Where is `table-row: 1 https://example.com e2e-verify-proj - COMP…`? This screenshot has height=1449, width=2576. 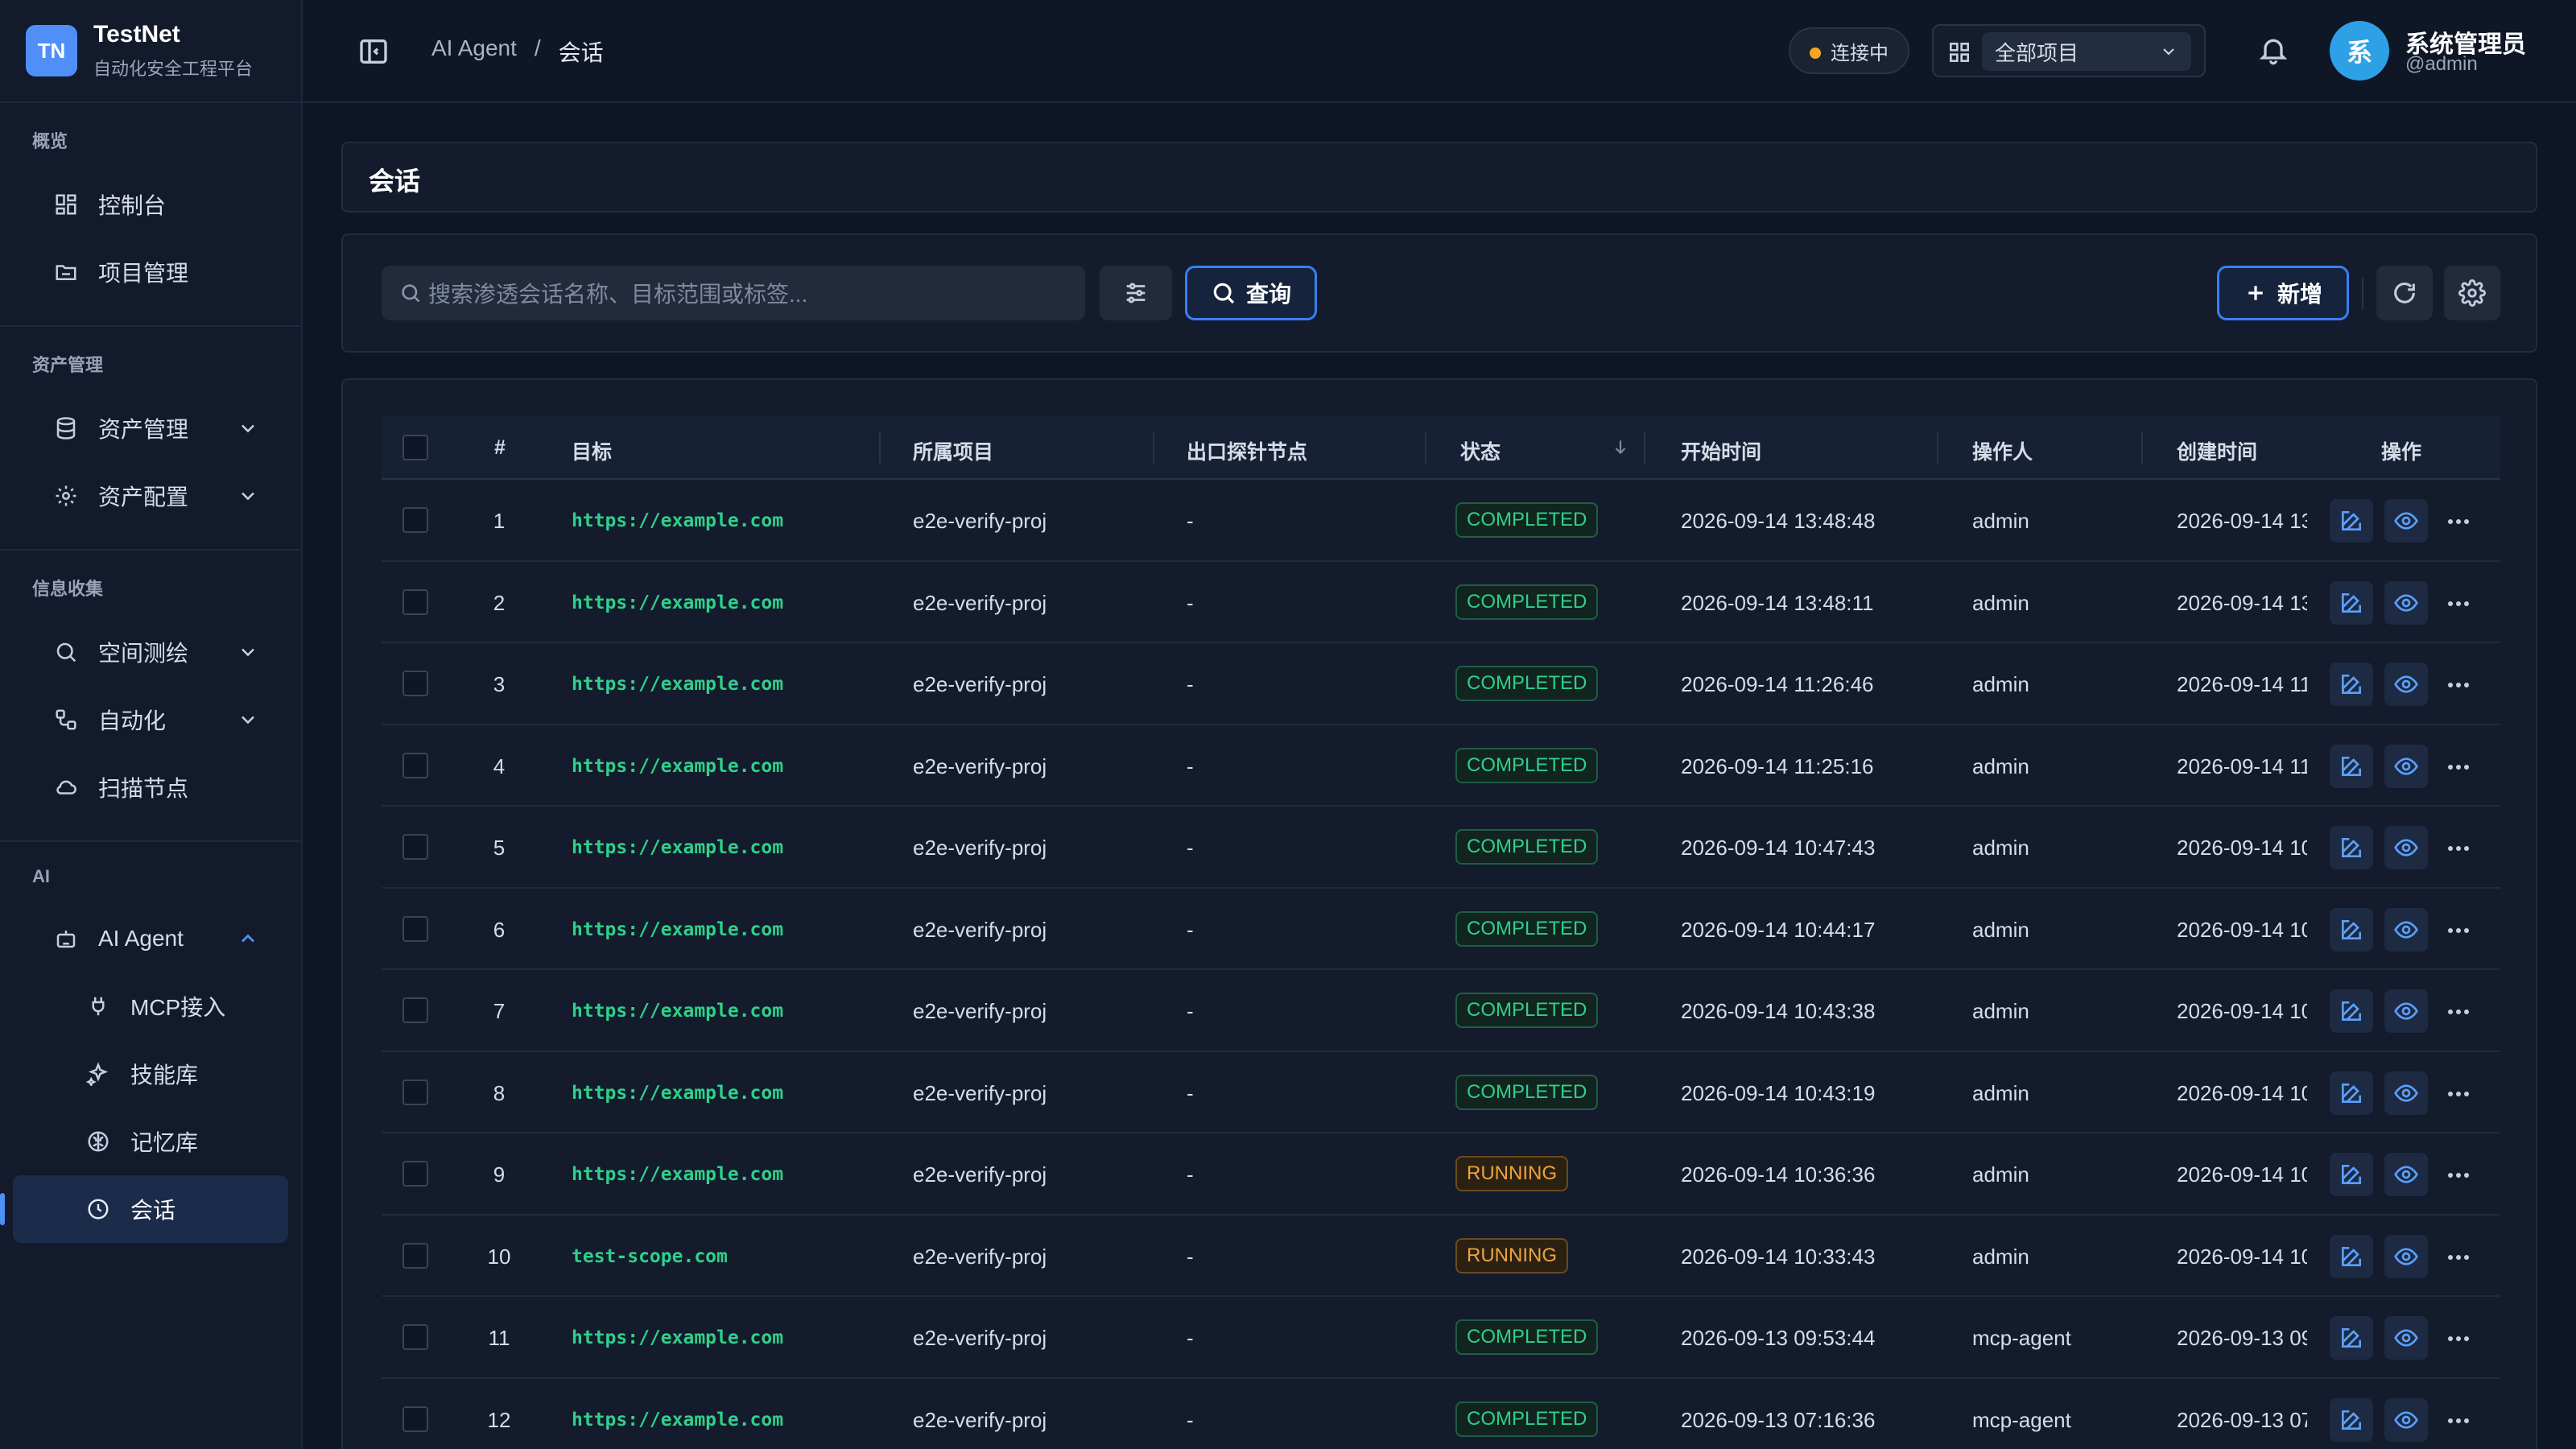
table-row: 1 https://example.com e2e-verify-proj - COMP… is located at coordinates (1441, 521).